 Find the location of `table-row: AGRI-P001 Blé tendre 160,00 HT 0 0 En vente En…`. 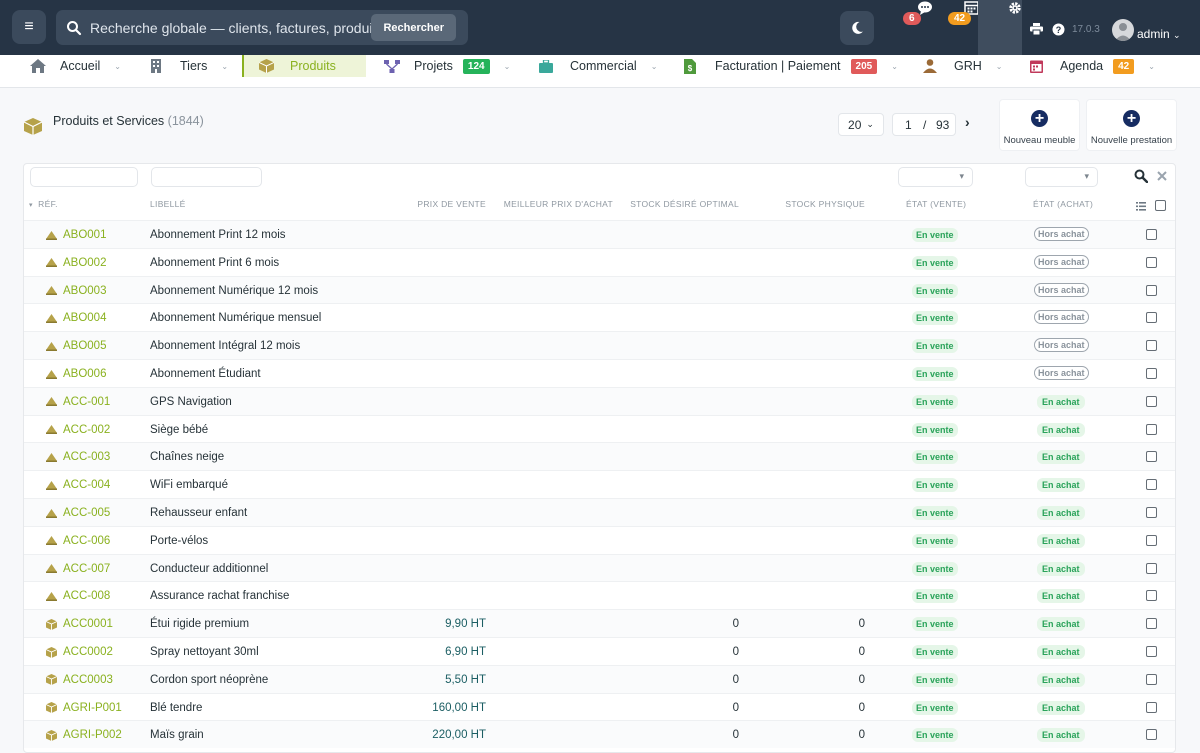

table-row: AGRI-P001 Blé tendre 160,00 HT 0 0 En vente En… is located at coordinates (599, 706).